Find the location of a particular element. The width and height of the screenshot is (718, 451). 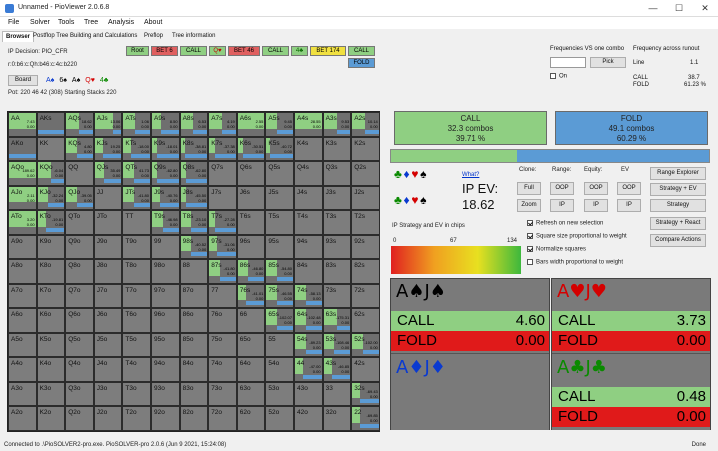

hand-cell-82o: 82o is located at coordinates (194, 418).